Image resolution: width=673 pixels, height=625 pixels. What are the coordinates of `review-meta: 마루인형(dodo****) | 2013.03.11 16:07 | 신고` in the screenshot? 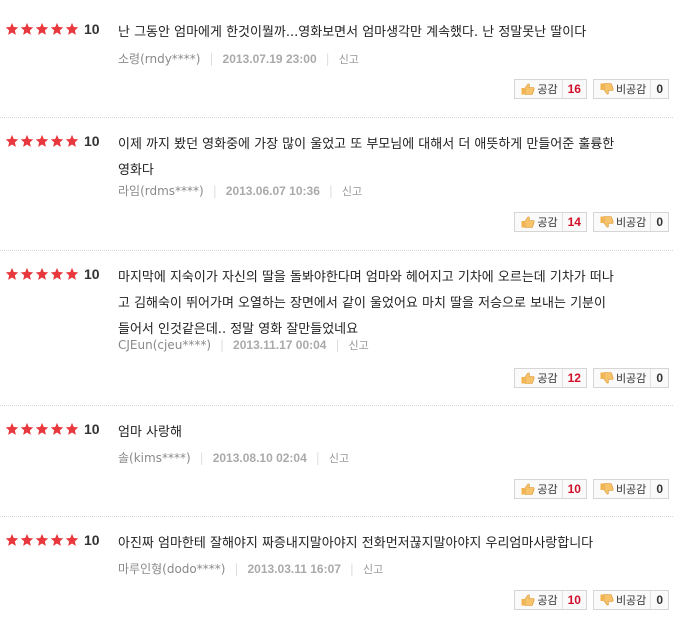 It's located at (250, 568).